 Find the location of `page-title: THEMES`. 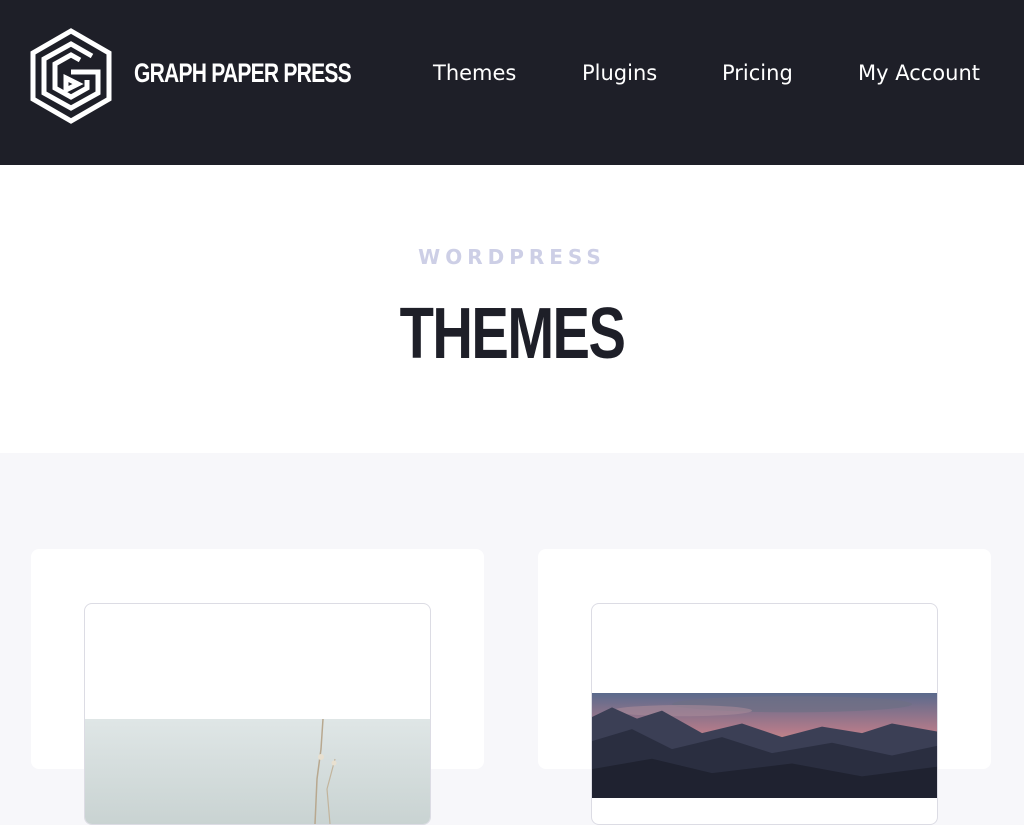

page-title: THEMES is located at coordinates (512, 334).